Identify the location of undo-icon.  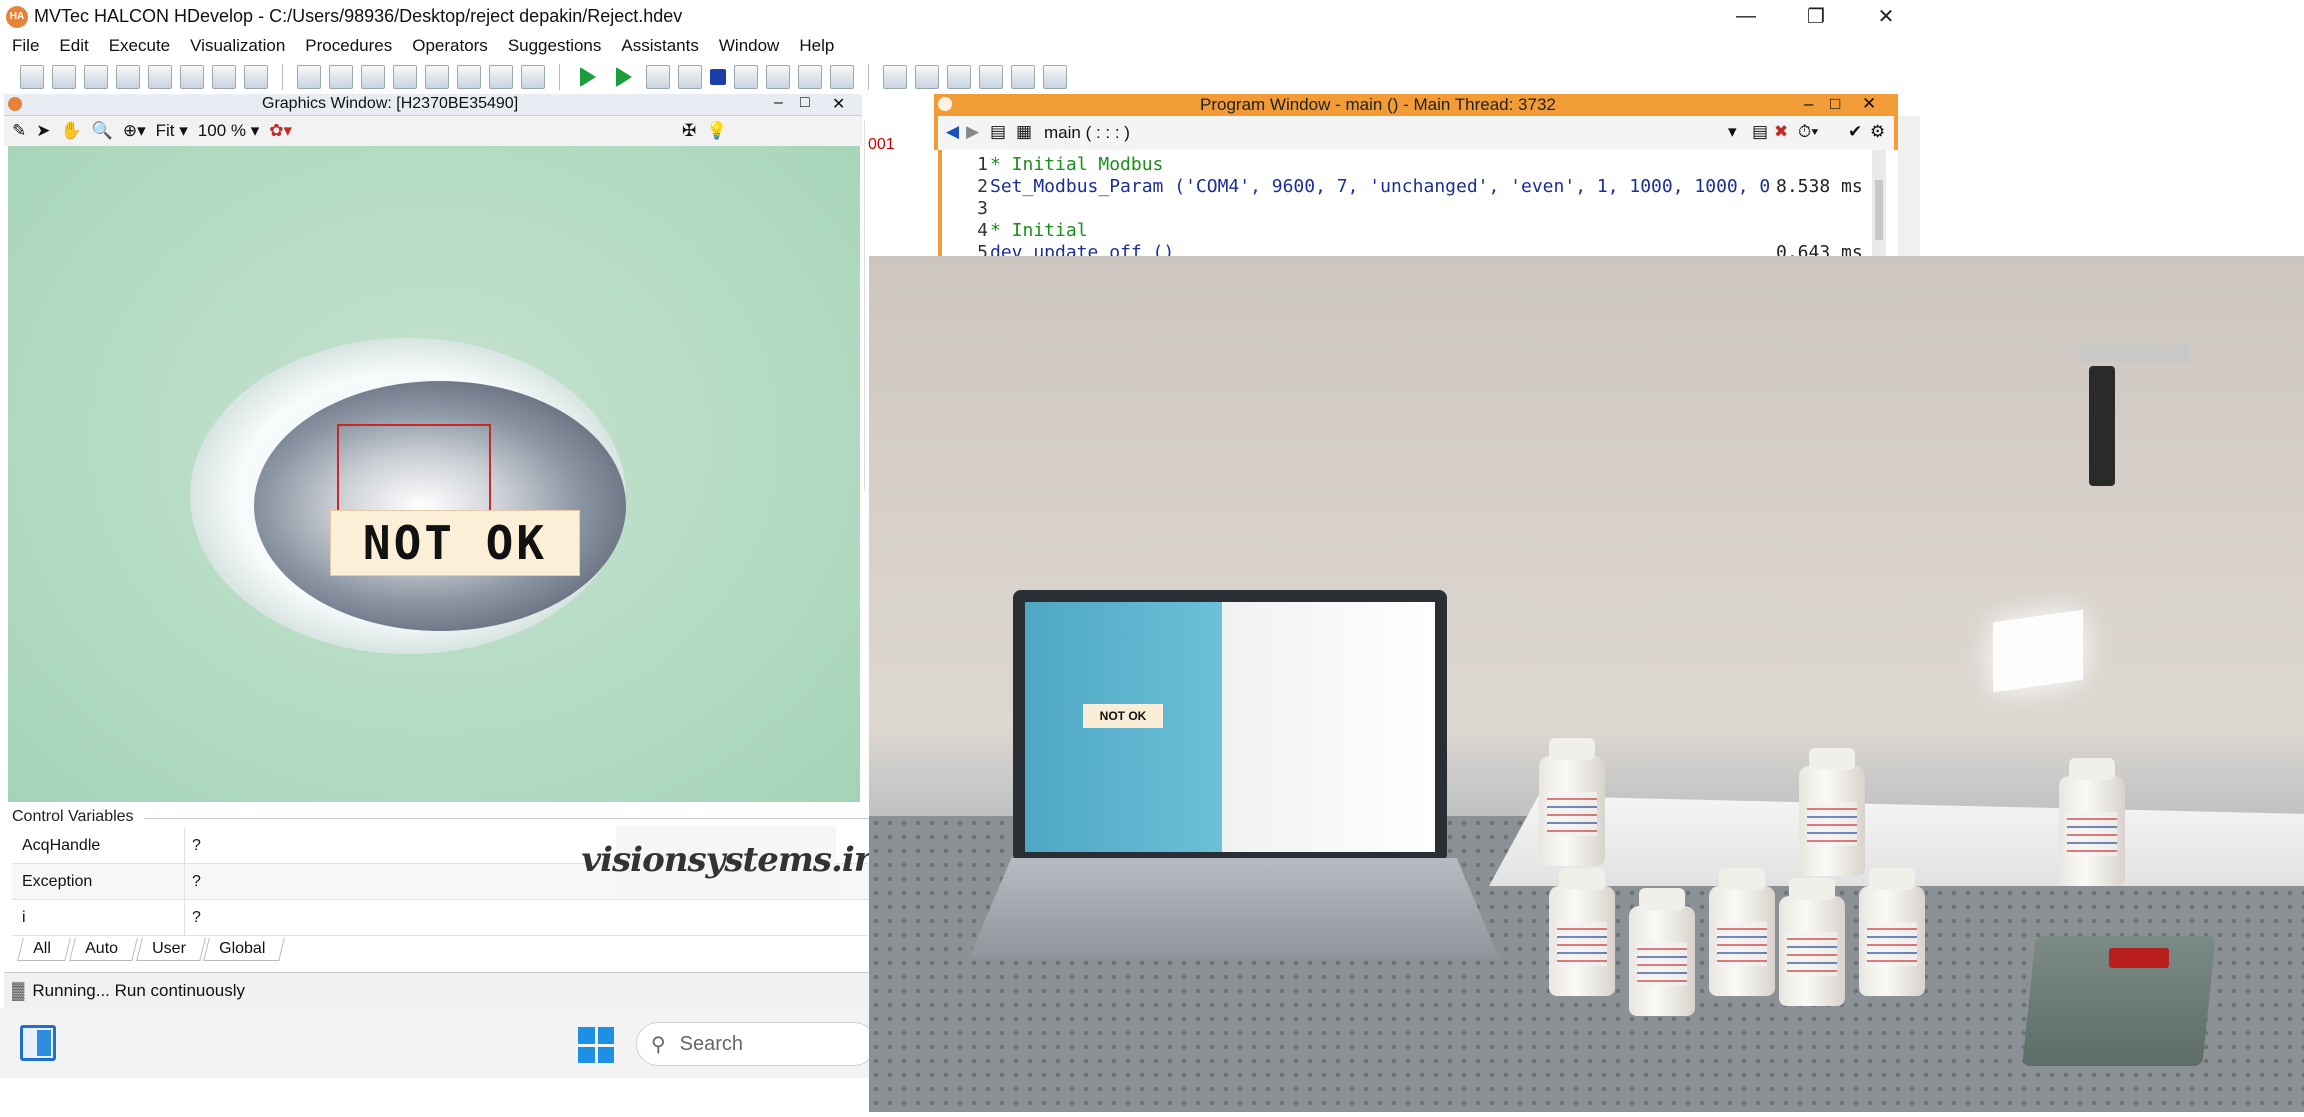
(405, 77).